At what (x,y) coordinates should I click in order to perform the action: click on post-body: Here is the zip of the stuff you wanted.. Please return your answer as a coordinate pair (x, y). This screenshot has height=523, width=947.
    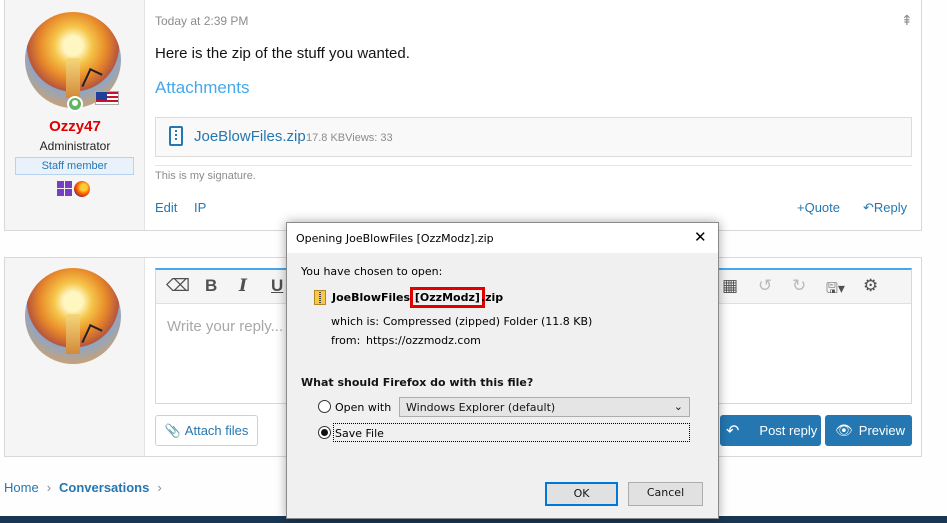
    Looking at the image, I should click on (282, 53).